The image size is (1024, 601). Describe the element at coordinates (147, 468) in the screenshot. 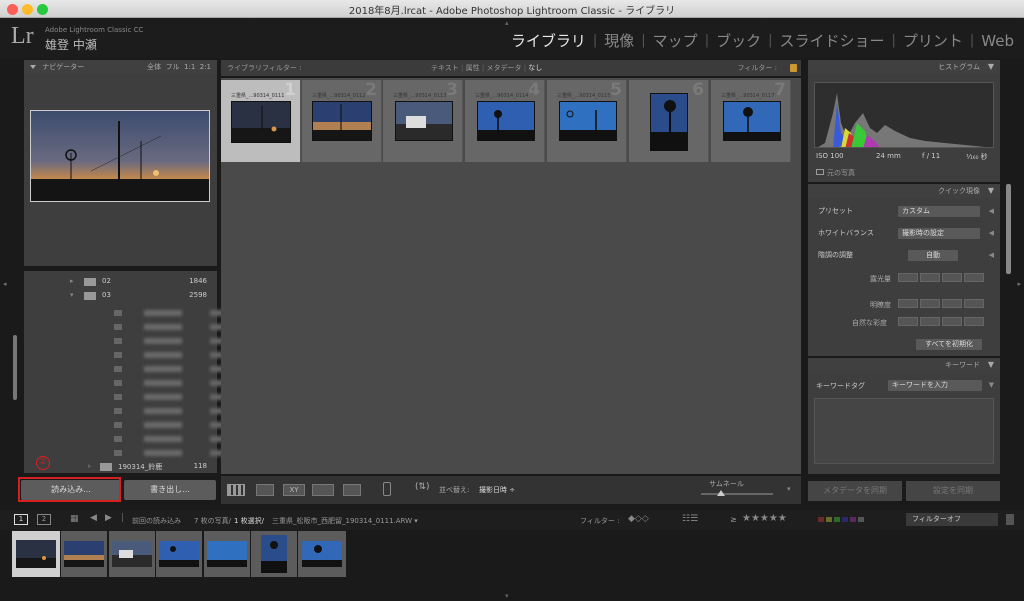

I see `folder-row: ▹ 190314_鈴鹿 118` at that location.